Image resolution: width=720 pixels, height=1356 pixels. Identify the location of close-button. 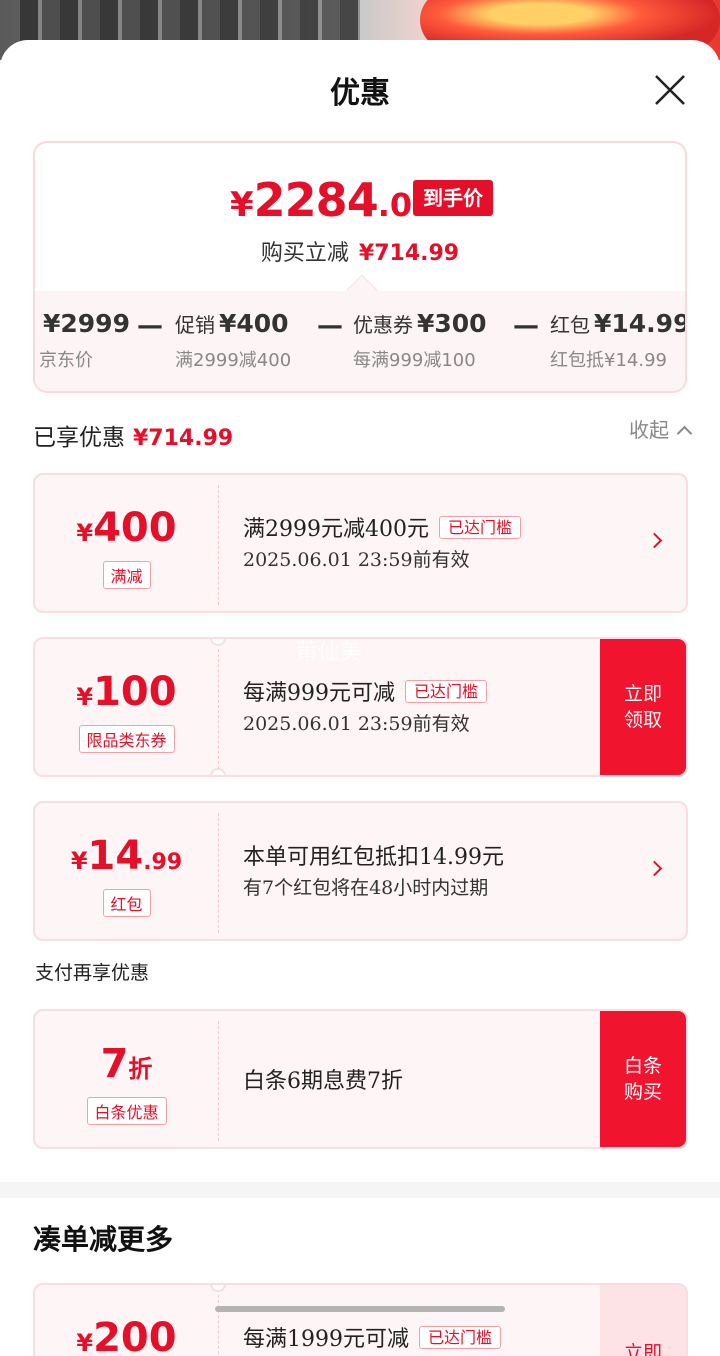
(670, 90).